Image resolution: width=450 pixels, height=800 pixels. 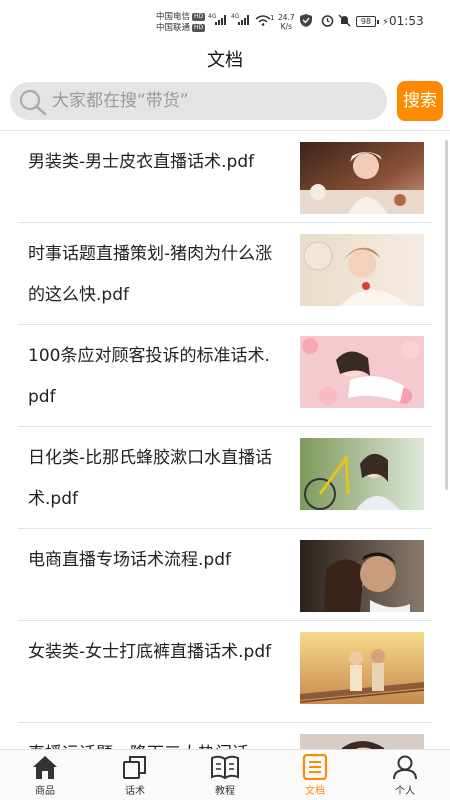 What do you see at coordinates (272, 18) in the screenshot?
I see `wifi-number: 1` at bounding box center [272, 18].